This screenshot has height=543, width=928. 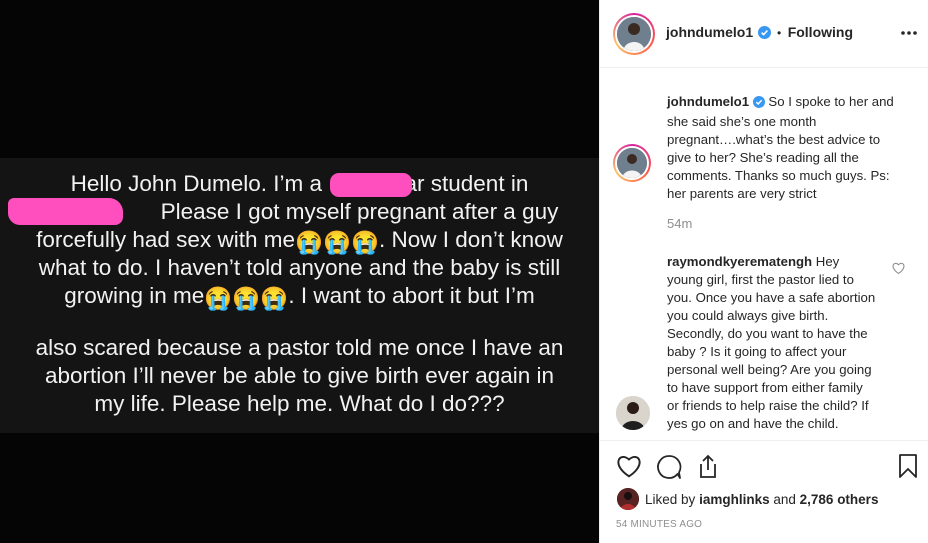 What do you see at coordinates (709, 32) in the screenshot?
I see `author-username: johndumelo1` at bounding box center [709, 32].